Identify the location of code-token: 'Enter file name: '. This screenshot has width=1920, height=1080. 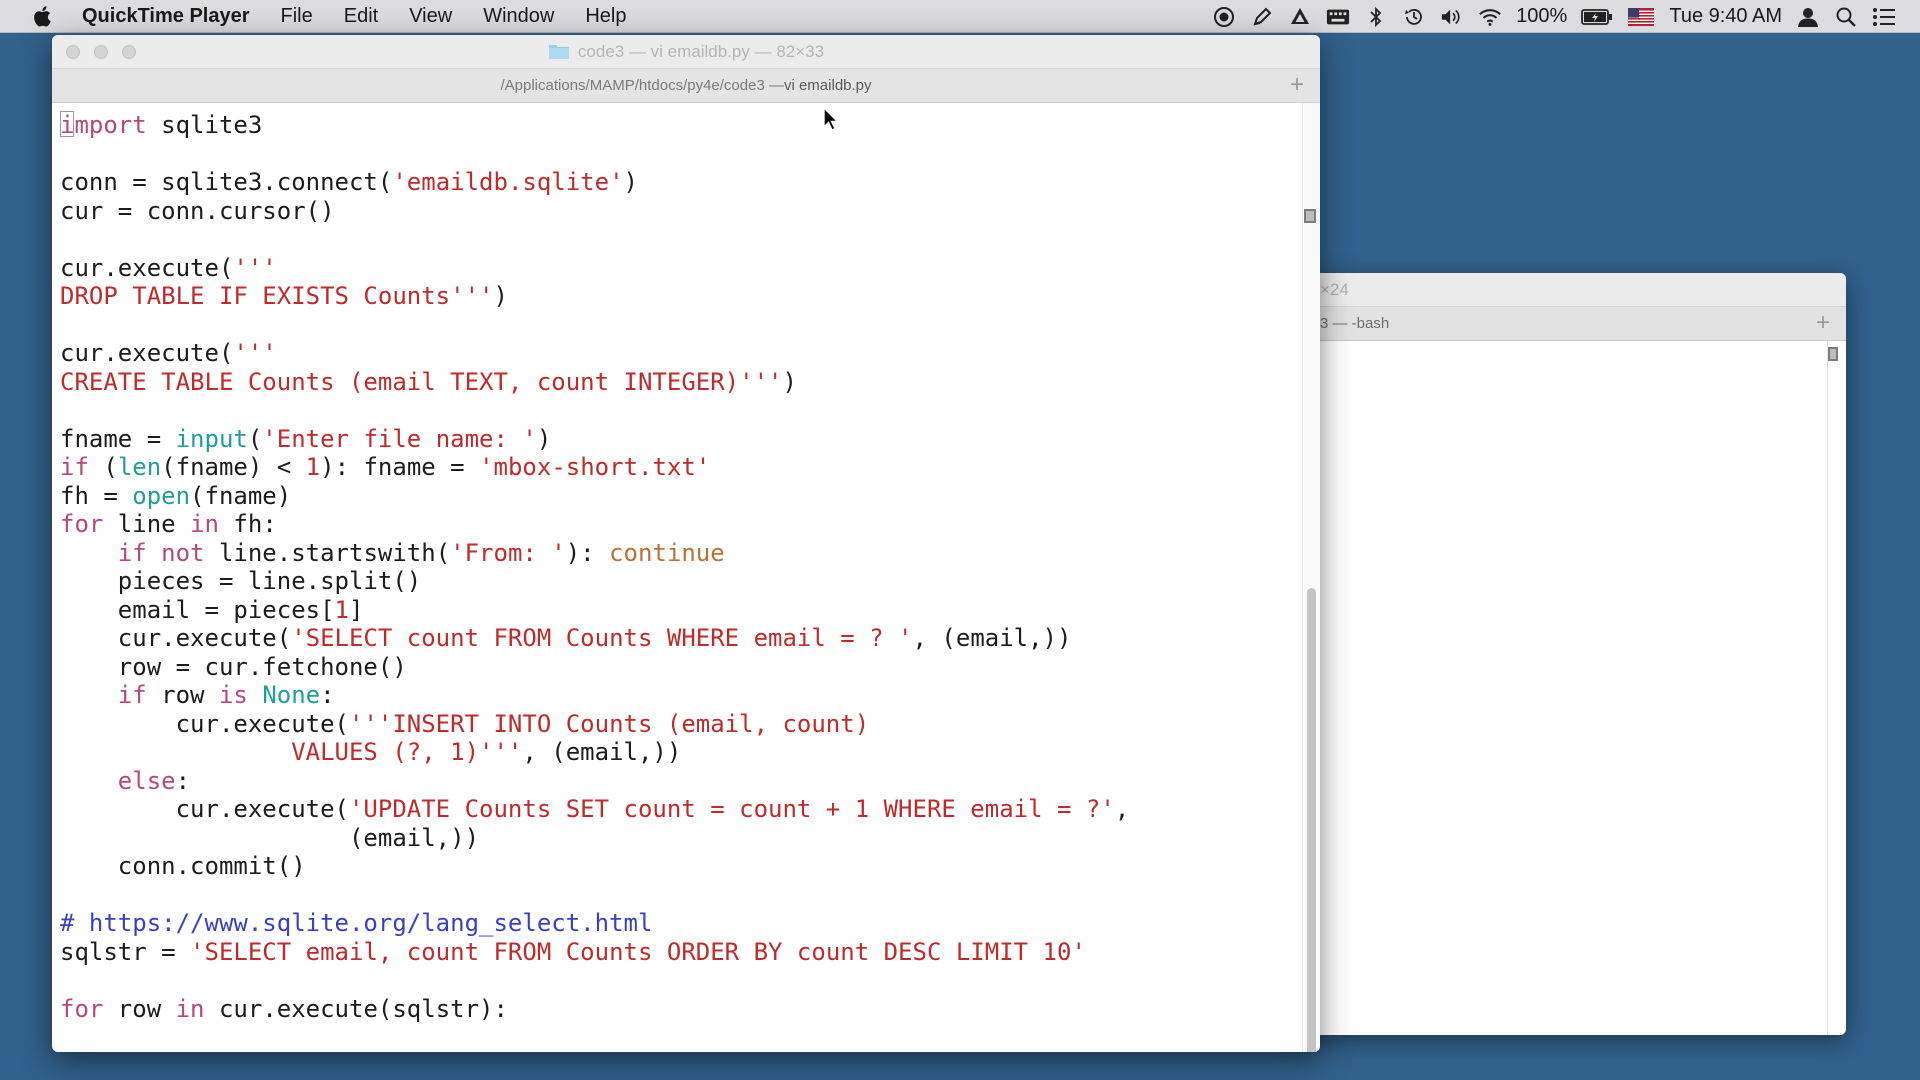
(399, 438).